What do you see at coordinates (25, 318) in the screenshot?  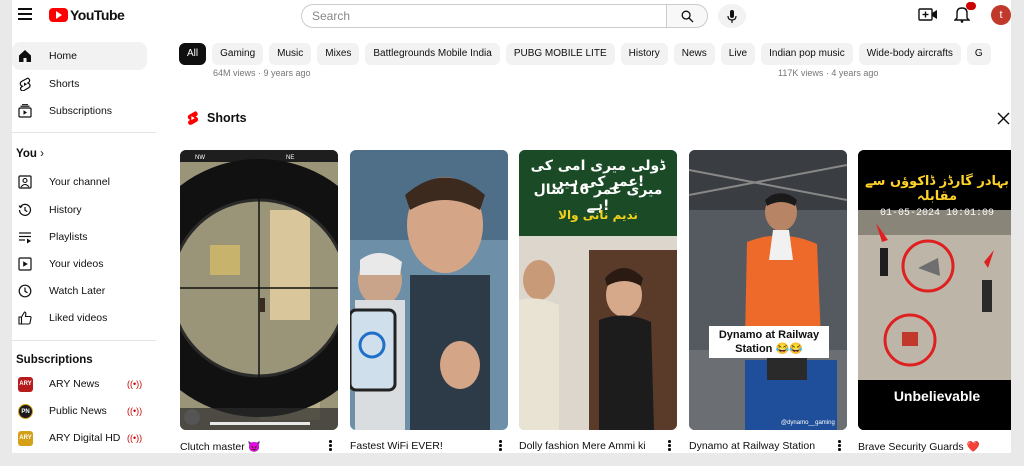 I see `thumbs-up-icon` at bounding box center [25, 318].